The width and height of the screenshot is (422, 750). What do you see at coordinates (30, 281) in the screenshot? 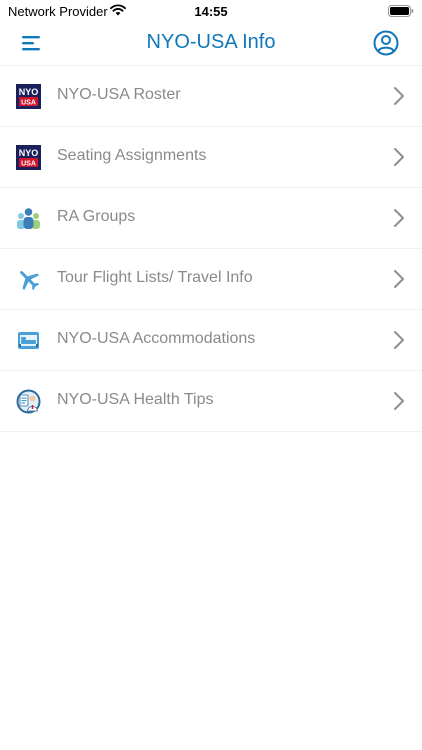
I see `airplane-icon` at bounding box center [30, 281].